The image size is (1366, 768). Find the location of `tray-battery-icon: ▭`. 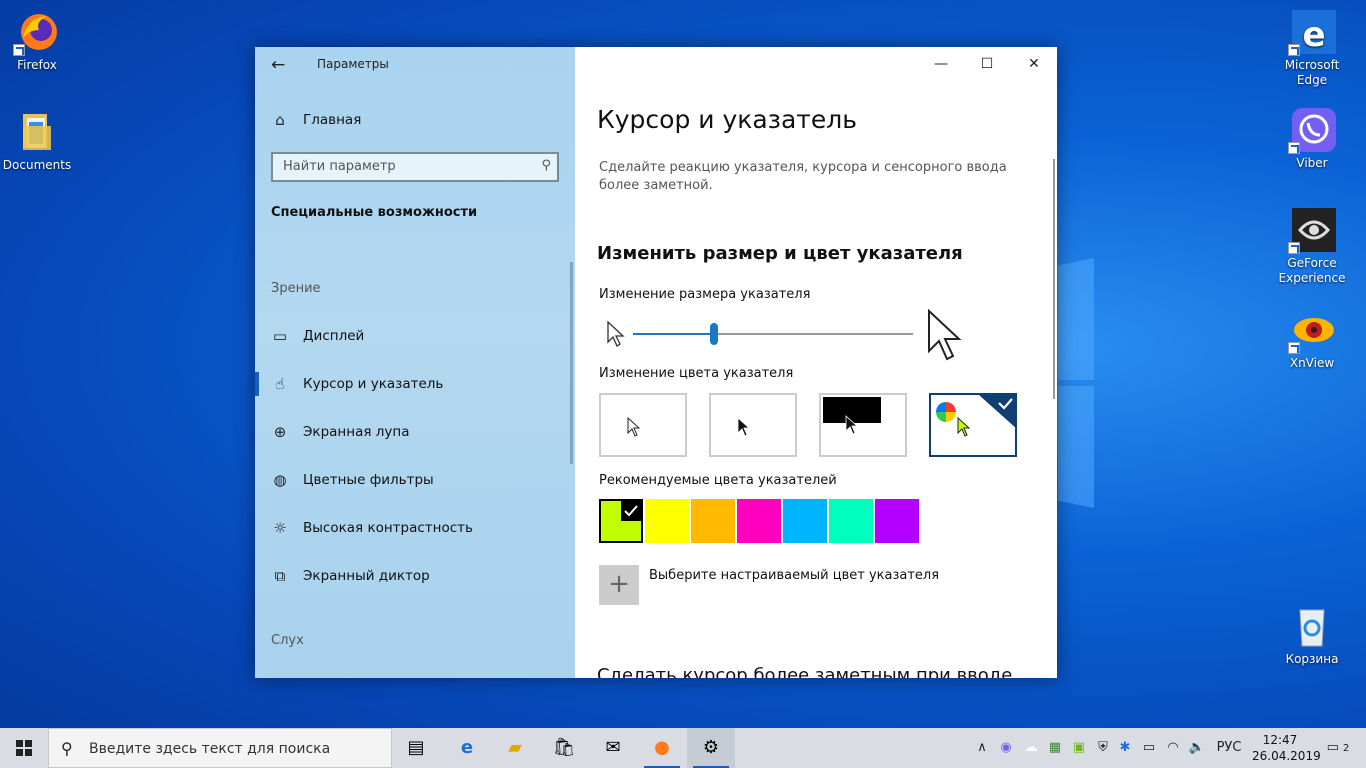

tray-battery-icon: ▭ is located at coordinates (1149, 748).